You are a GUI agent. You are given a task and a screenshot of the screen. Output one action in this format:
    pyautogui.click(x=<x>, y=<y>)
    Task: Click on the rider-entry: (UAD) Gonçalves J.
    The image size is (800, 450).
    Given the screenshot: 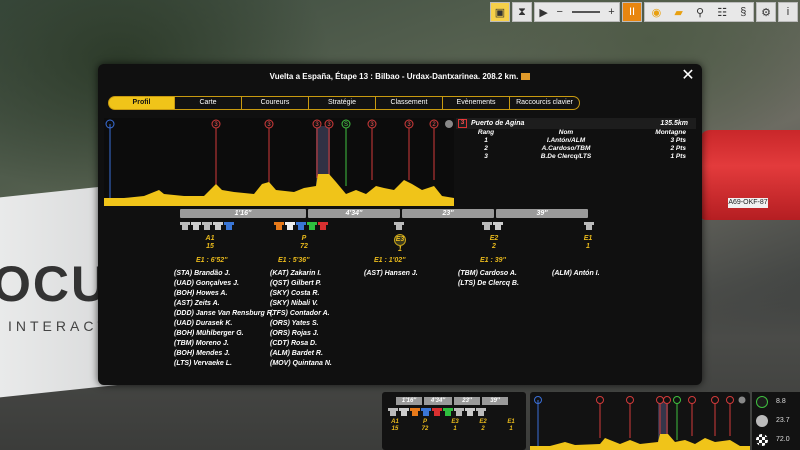 What is the action you would take?
    pyautogui.click(x=224, y=284)
    